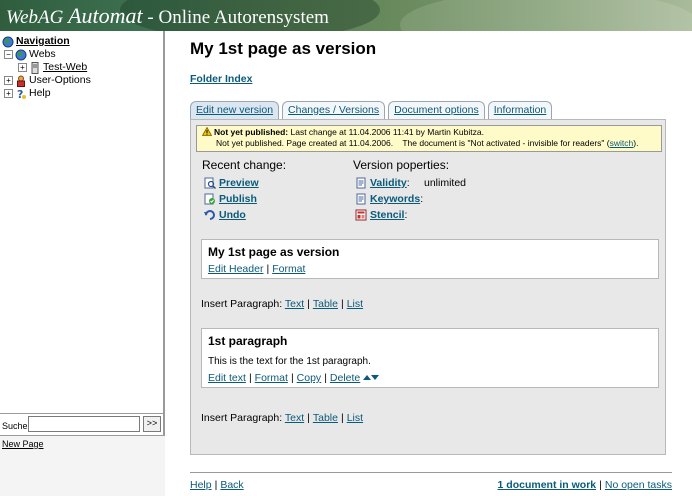  Describe the element at coordinates (82, 54) in the screenshot. I see `tree-item-webs: − Webs` at that location.